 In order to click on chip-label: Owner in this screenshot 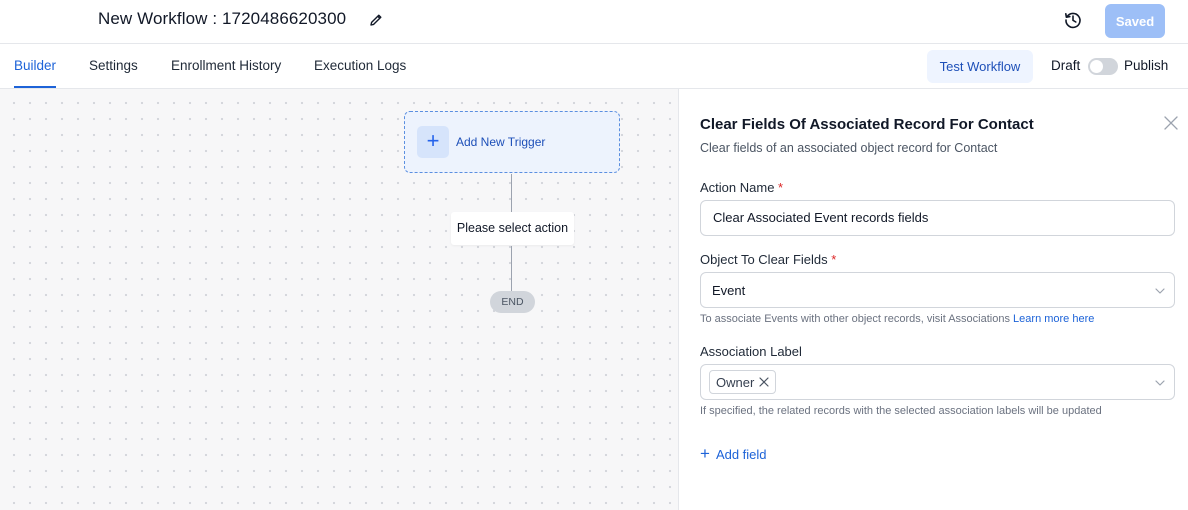, I will do `click(735, 382)`.